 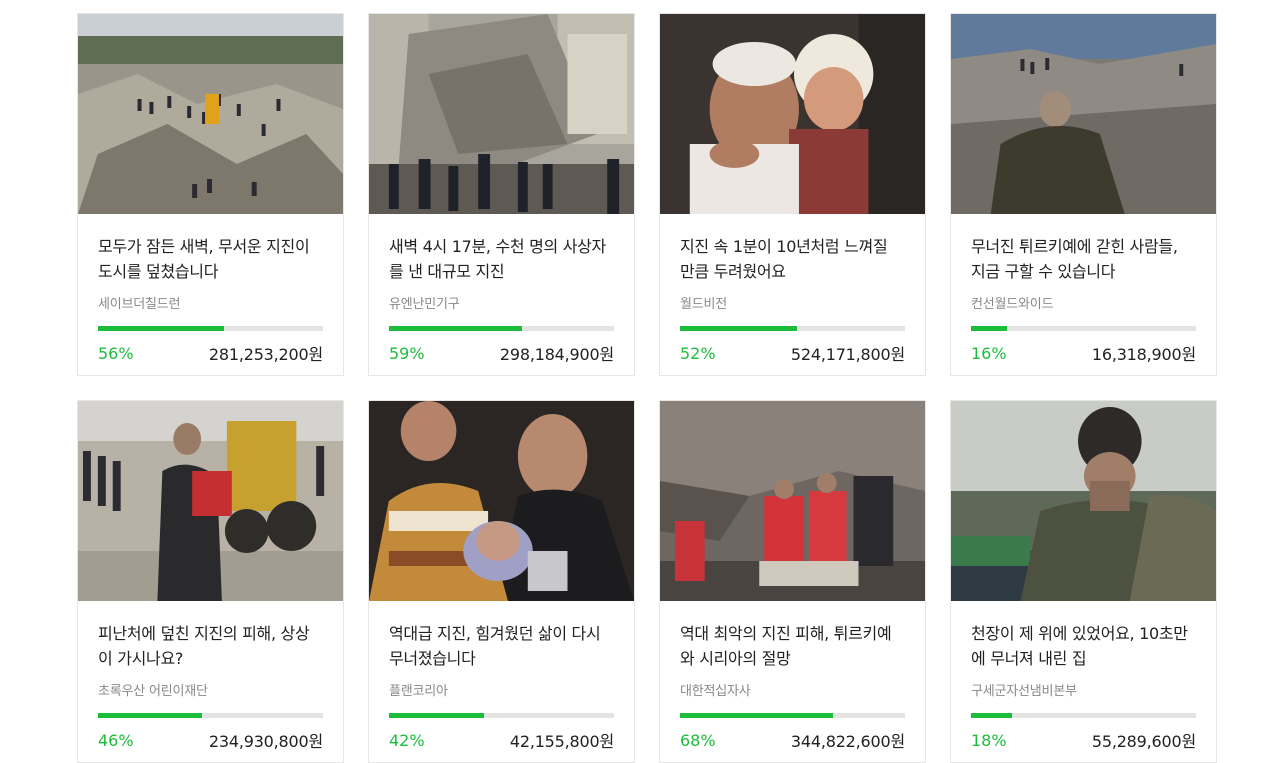 What do you see at coordinates (418, 691) in the screenshot?
I see `organization-name: 플랜코리아` at bounding box center [418, 691].